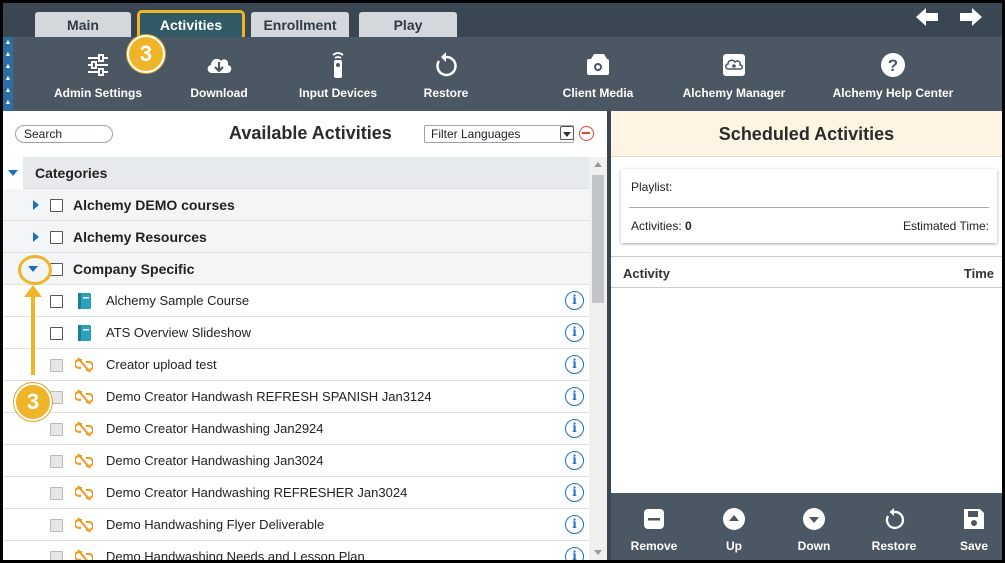 This screenshot has width=1005, height=563. What do you see at coordinates (219, 74) in the screenshot?
I see `download-button: Download` at bounding box center [219, 74].